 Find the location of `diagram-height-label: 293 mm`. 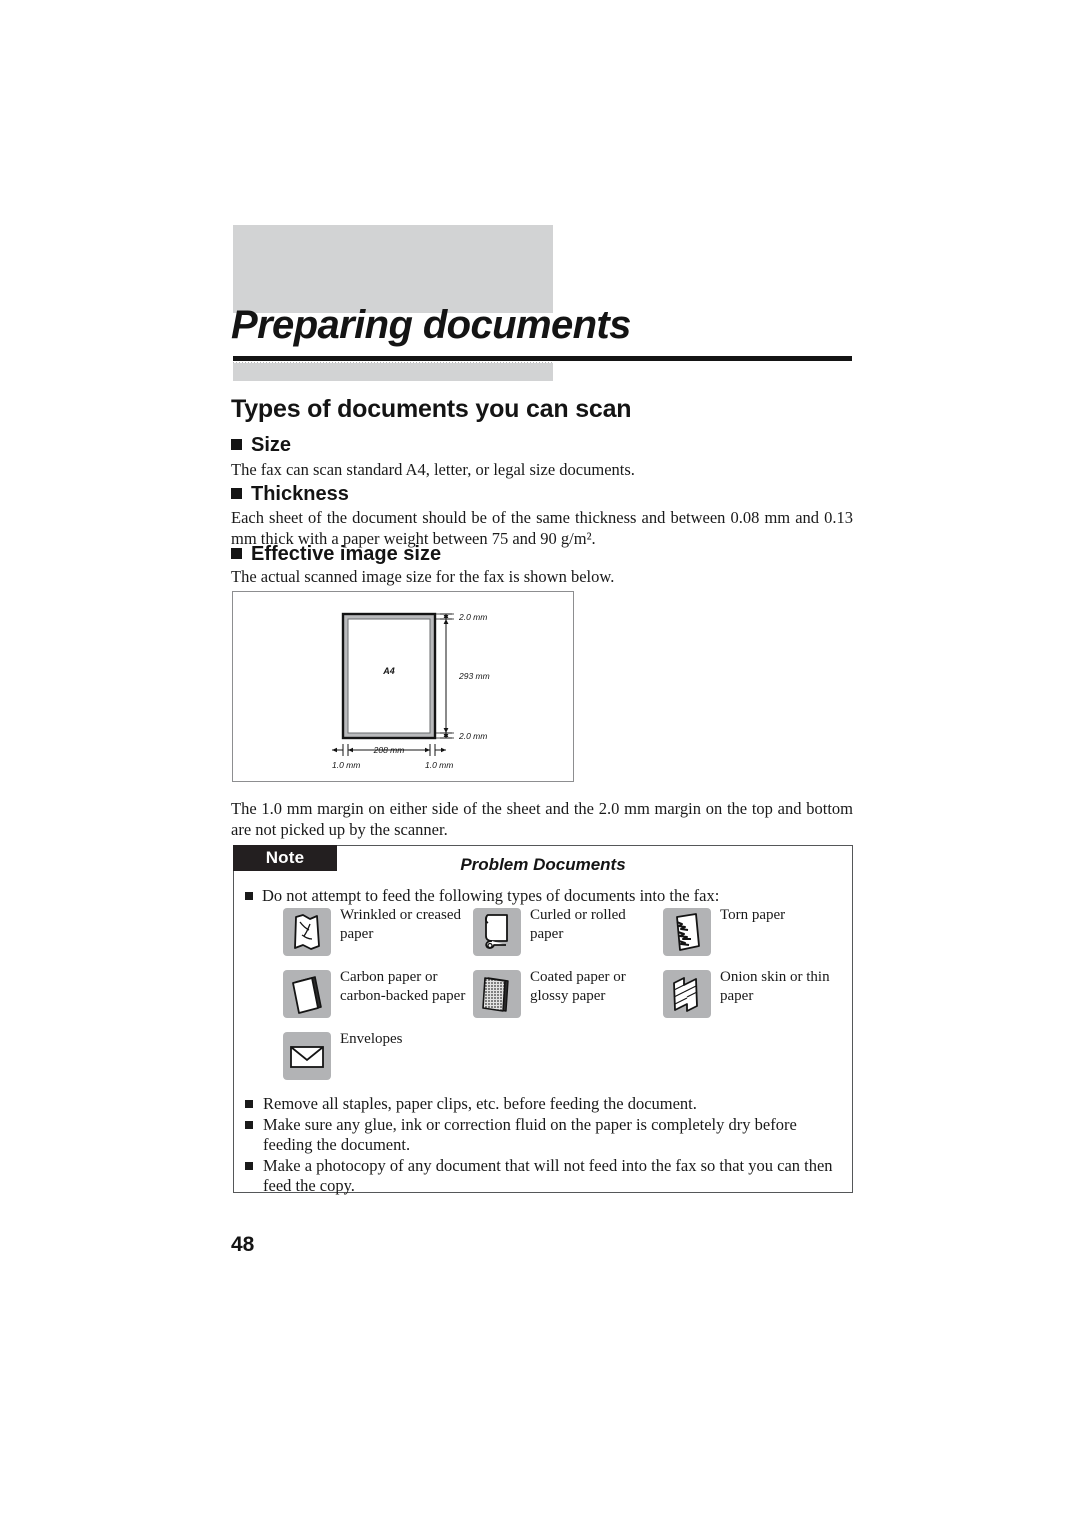

diagram-height-label: 293 mm is located at coordinates (474, 676).